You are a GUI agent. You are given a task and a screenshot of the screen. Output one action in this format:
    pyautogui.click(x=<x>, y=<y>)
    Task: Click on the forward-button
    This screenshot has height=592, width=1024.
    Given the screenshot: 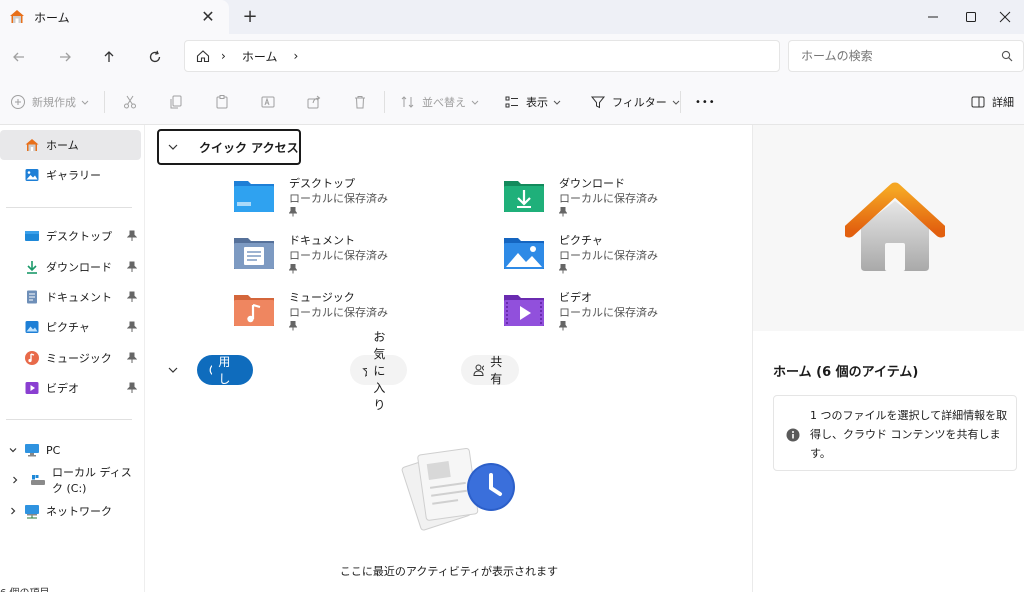 What is the action you would take?
    pyautogui.click(x=65, y=57)
    